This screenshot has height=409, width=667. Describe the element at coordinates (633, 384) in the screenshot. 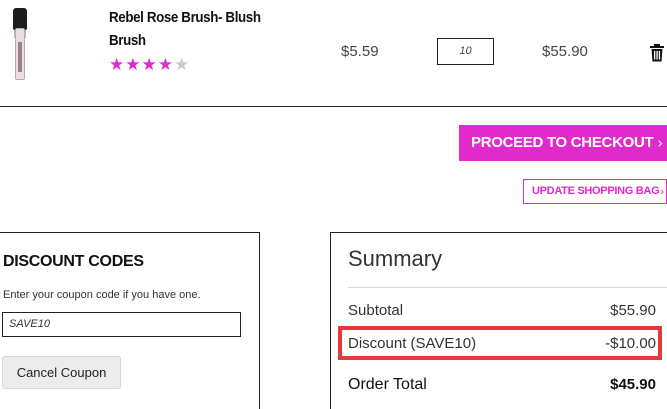

I see `order-total-value: $45.90` at that location.